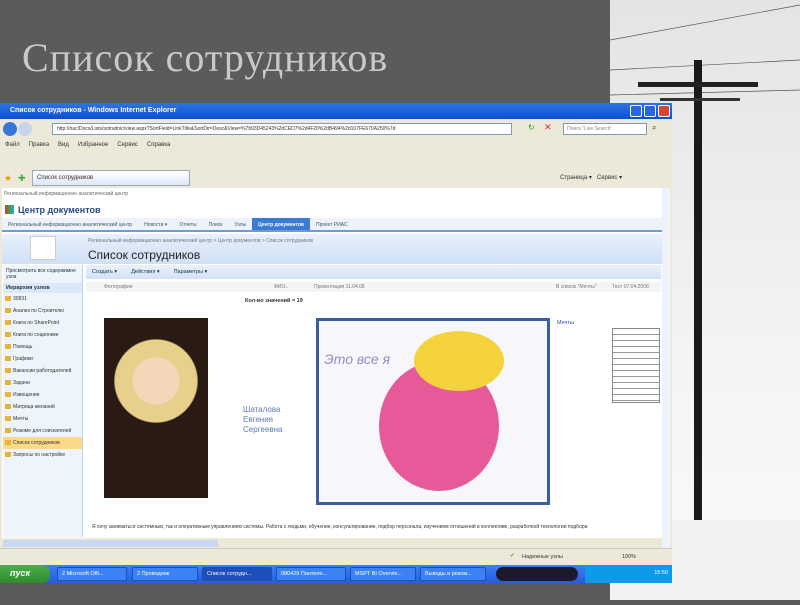  I want to click on status-bar: ✔ Надежные узлы 100%, so click(336, 556).